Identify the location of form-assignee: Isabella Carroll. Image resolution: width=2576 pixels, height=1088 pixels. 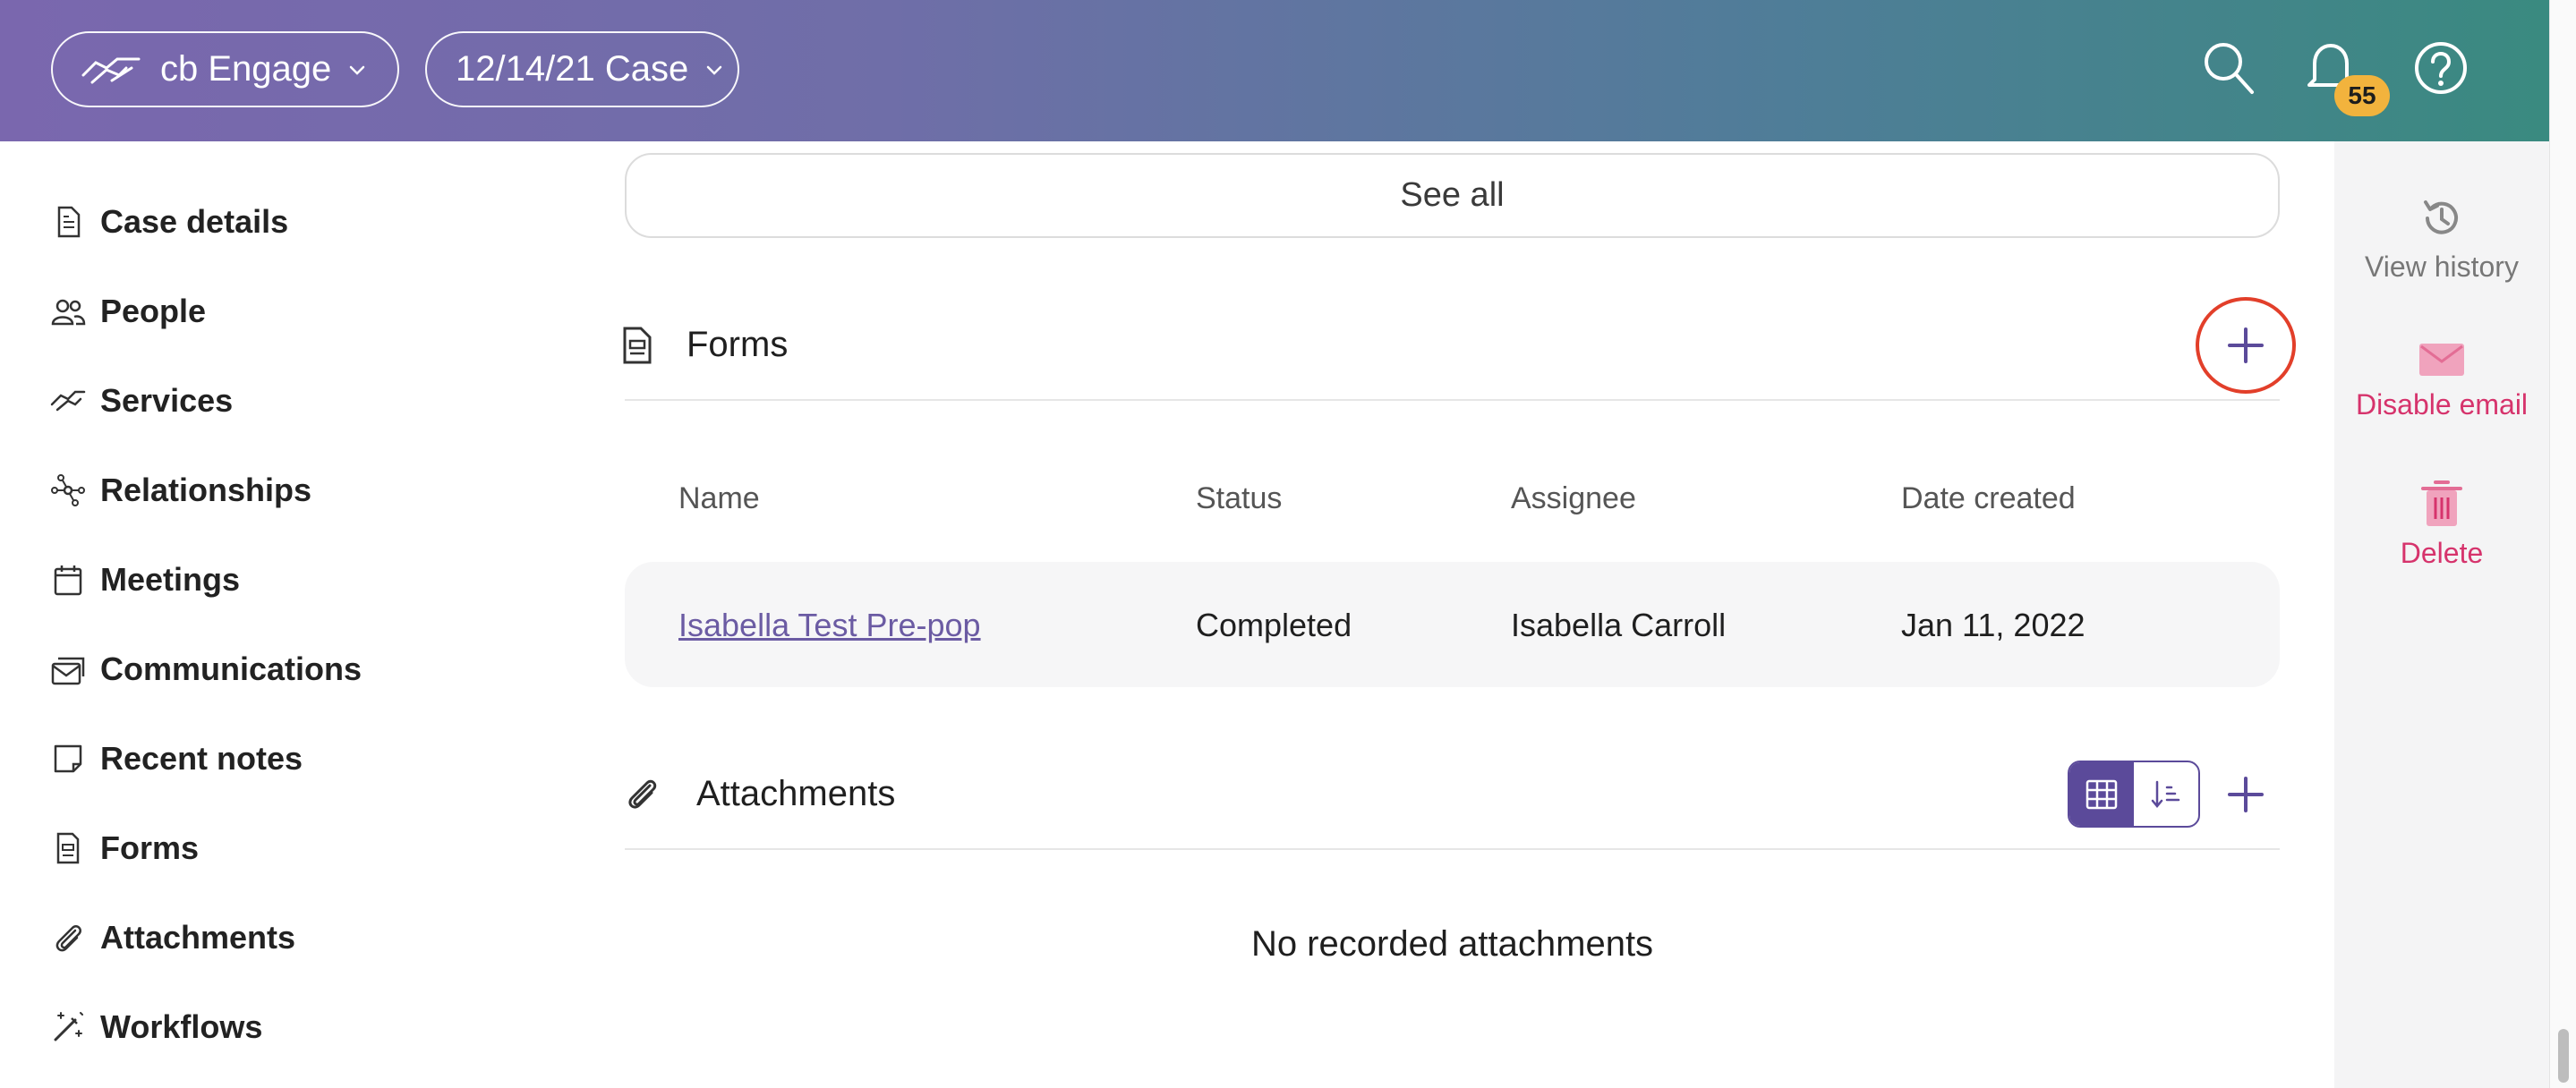
(1619, 625).